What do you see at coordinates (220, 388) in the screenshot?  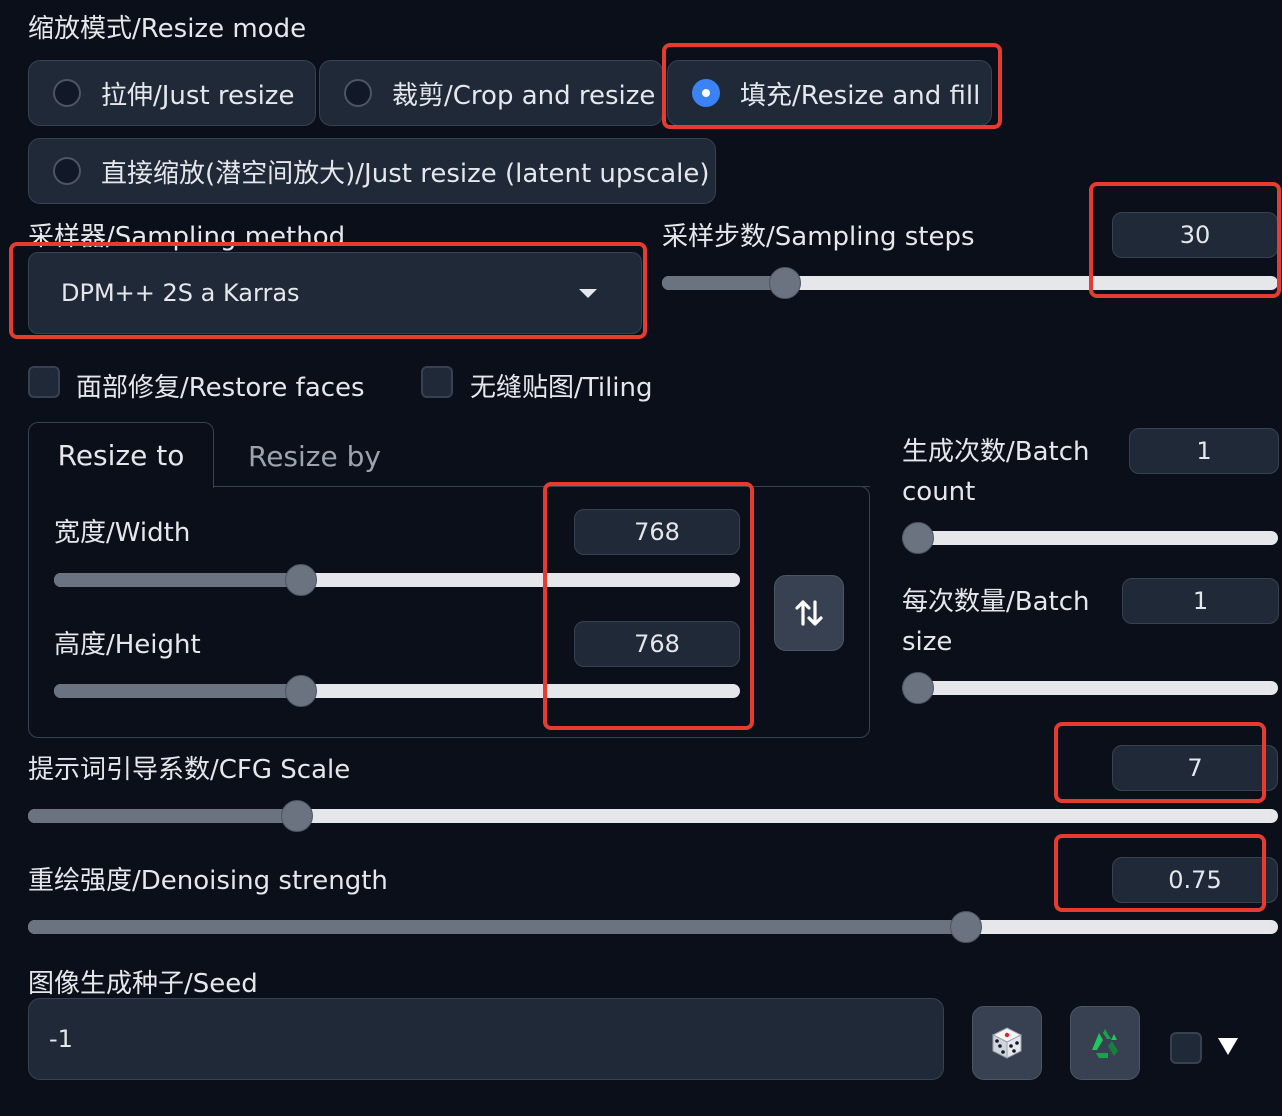 I see `restore-faces-label: 面部修复/Restore faces` at bounding box center [220, 388].